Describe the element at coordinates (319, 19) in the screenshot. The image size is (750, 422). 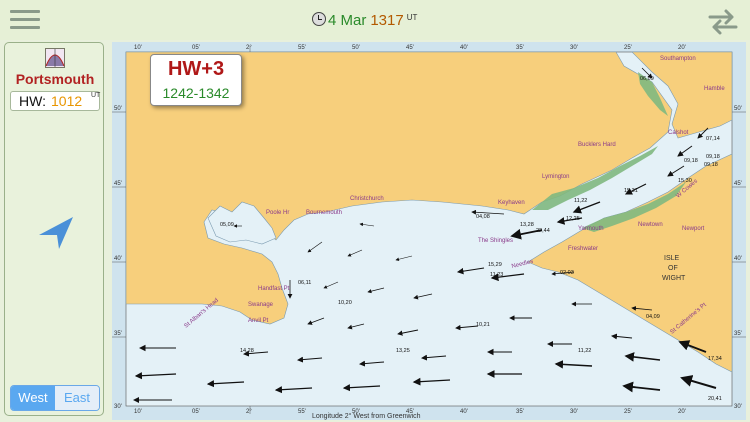
I see `clock-icon` at that location.